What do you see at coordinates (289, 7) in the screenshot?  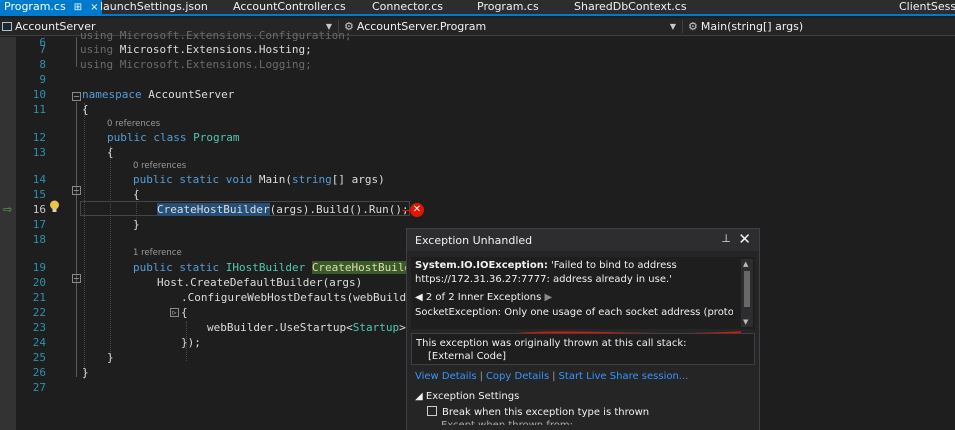 I see `tab-accountcontroller-cs: AccountController.cs` at bounding box center [289, 7].